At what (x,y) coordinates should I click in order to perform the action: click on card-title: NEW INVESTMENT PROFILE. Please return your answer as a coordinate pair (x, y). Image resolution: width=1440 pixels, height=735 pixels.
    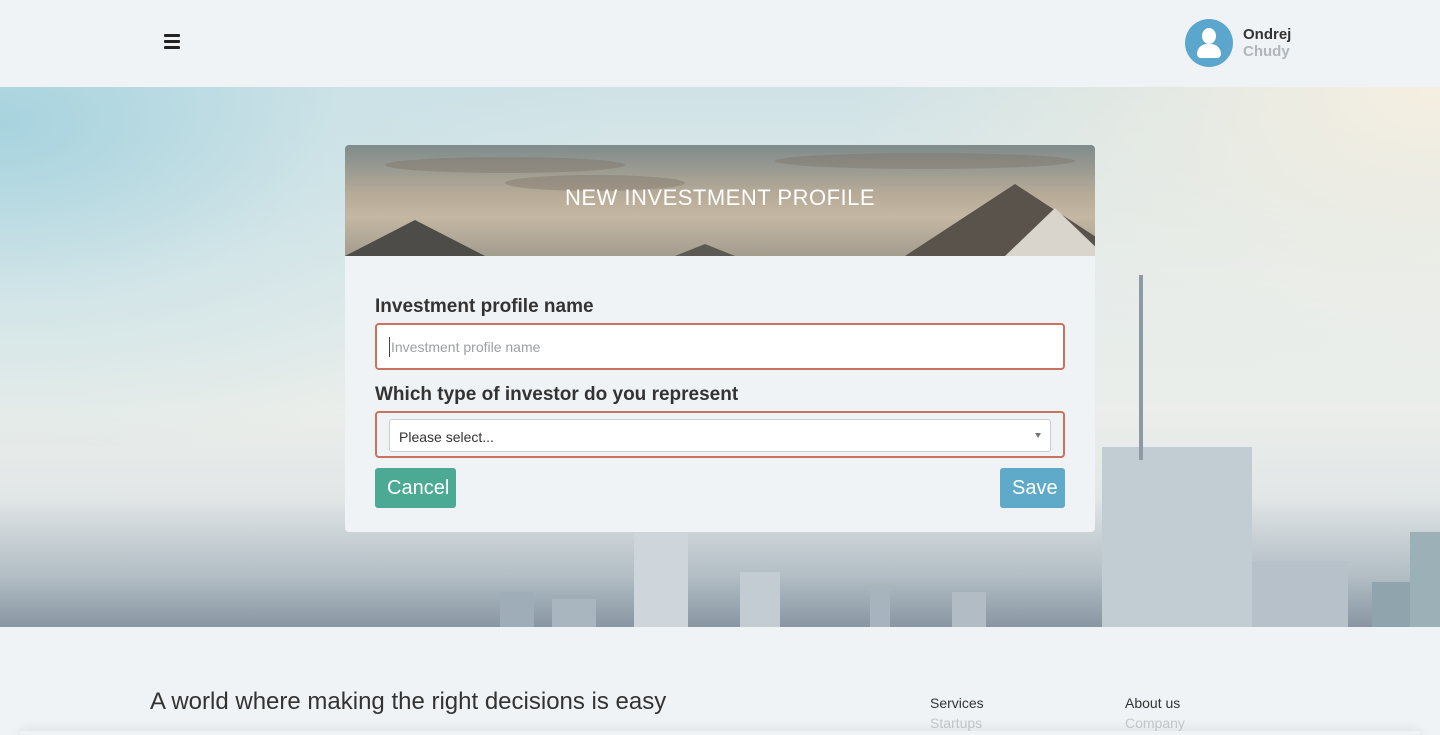
    Looking at the image, I should click on (720, 197).